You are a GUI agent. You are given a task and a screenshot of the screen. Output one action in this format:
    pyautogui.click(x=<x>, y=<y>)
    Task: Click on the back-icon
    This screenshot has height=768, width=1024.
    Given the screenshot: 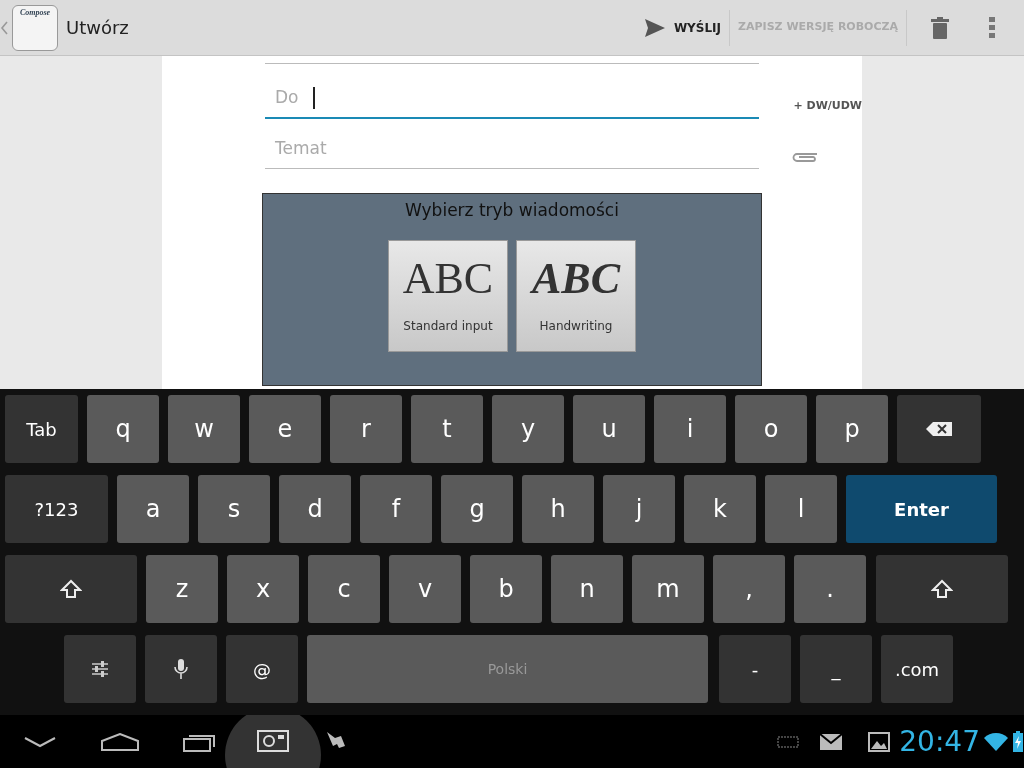 What is the action you would take?
    pyautogui.click(x=40, y=741)
    